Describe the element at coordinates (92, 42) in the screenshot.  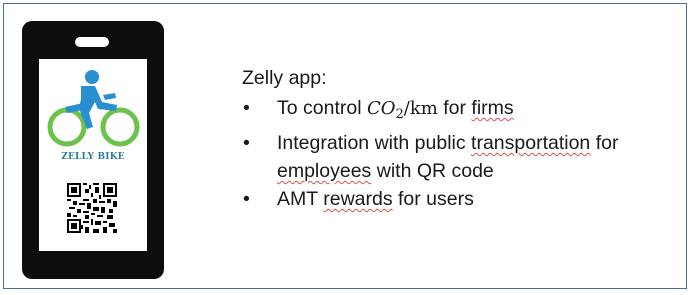
I see `phone-speaker` at that location.